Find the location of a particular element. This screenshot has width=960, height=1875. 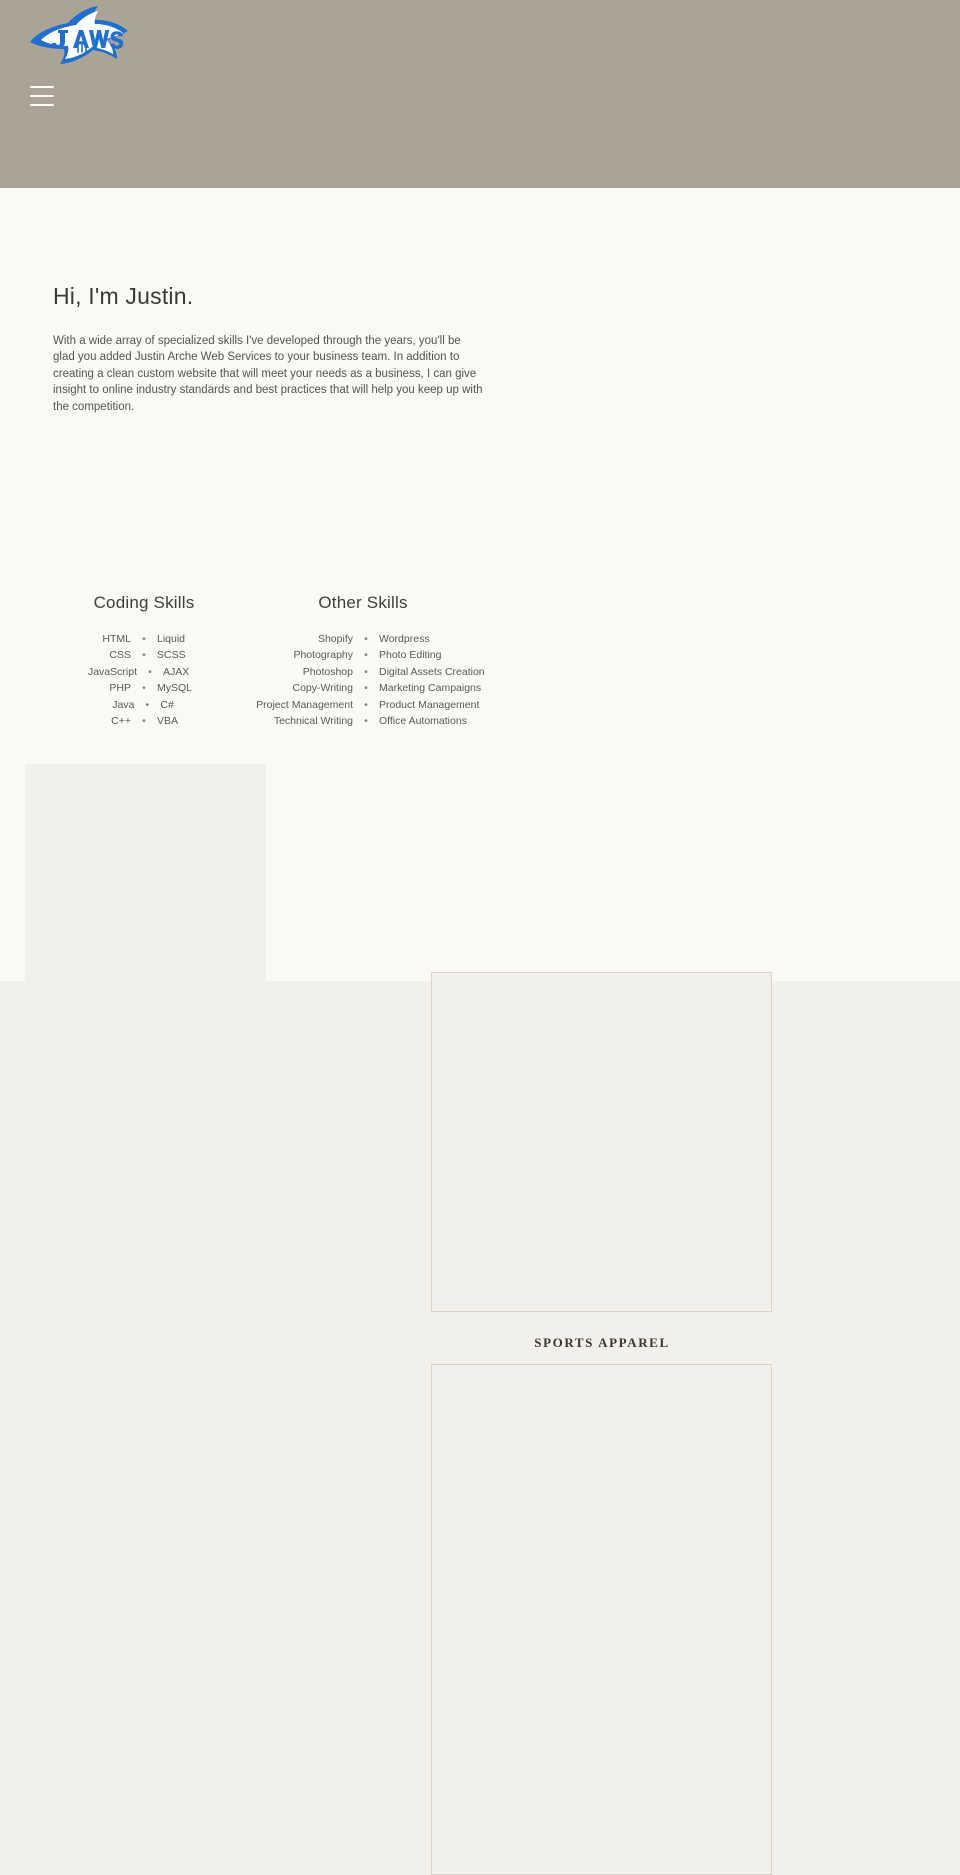

jaws-shark-logo-icon is located at coordinates (79, 35).